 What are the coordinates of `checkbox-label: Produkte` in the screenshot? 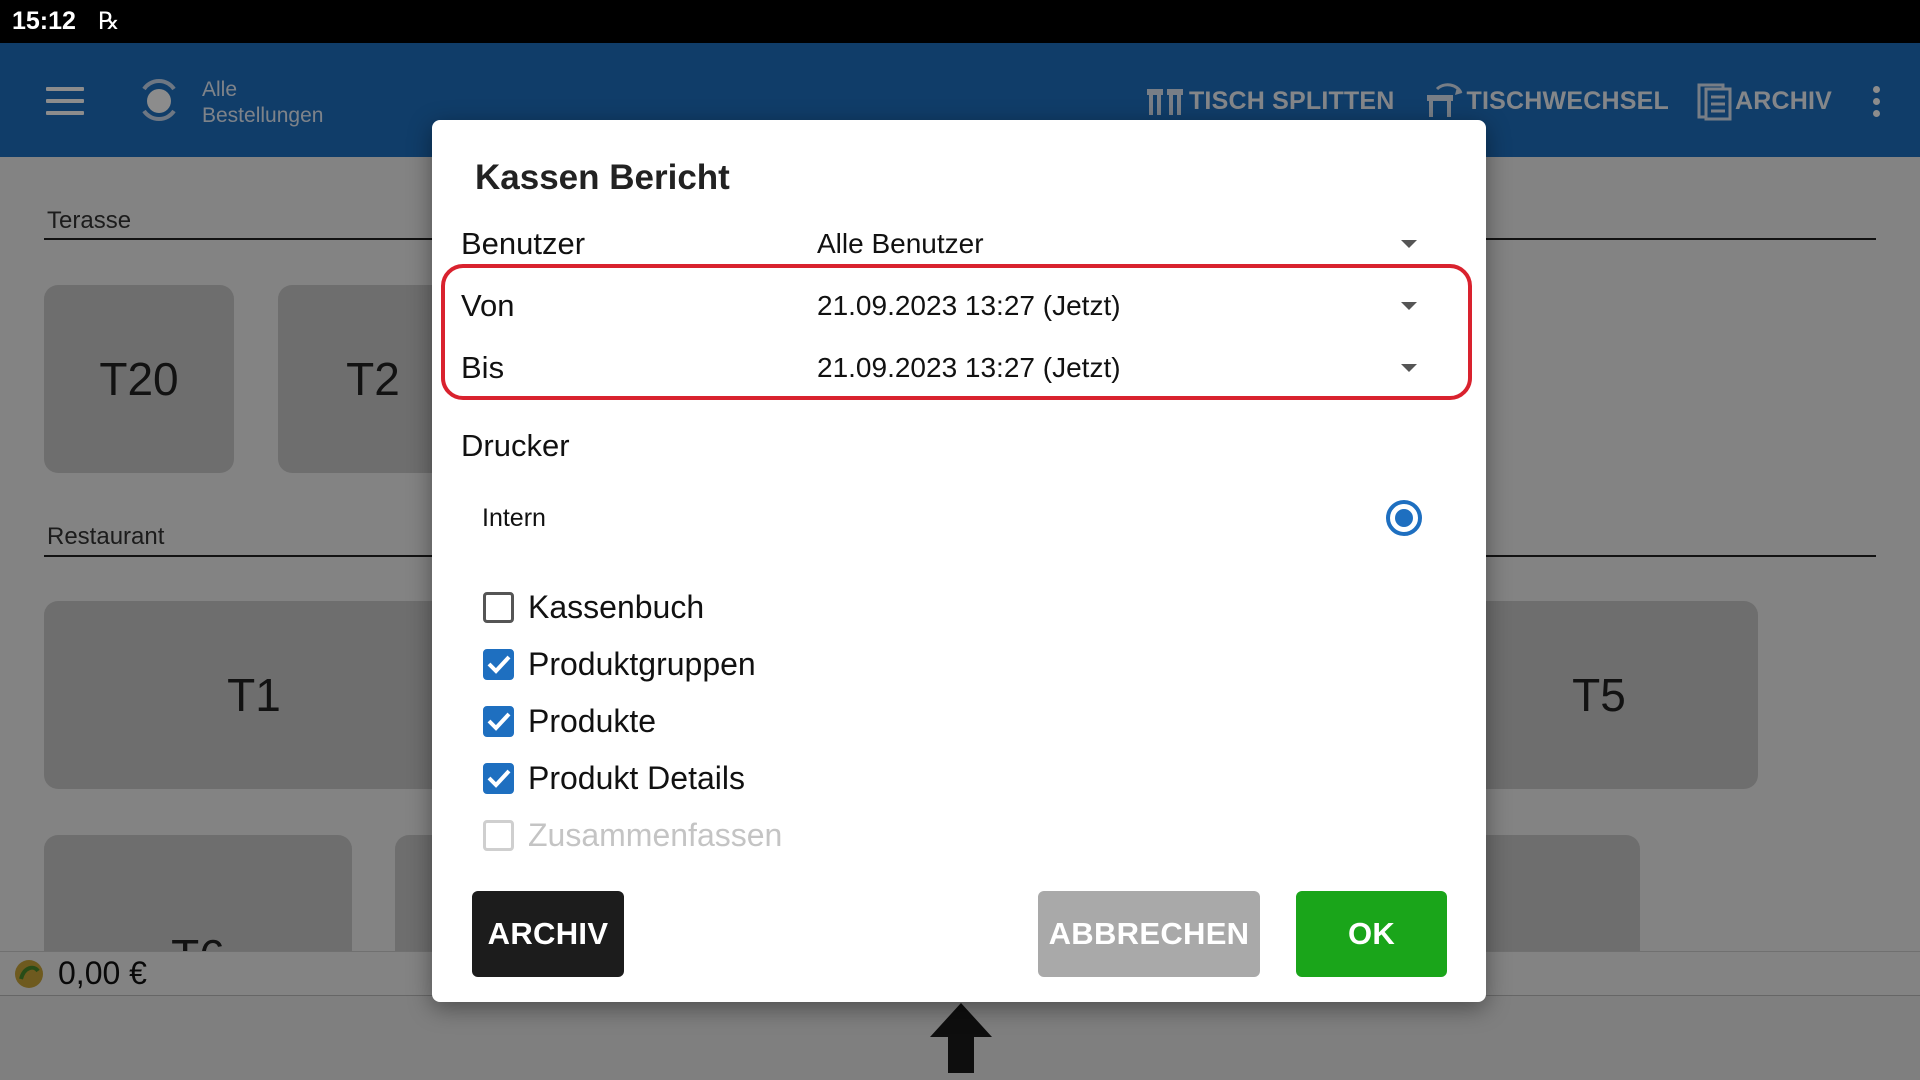 It's located at (592, 720).